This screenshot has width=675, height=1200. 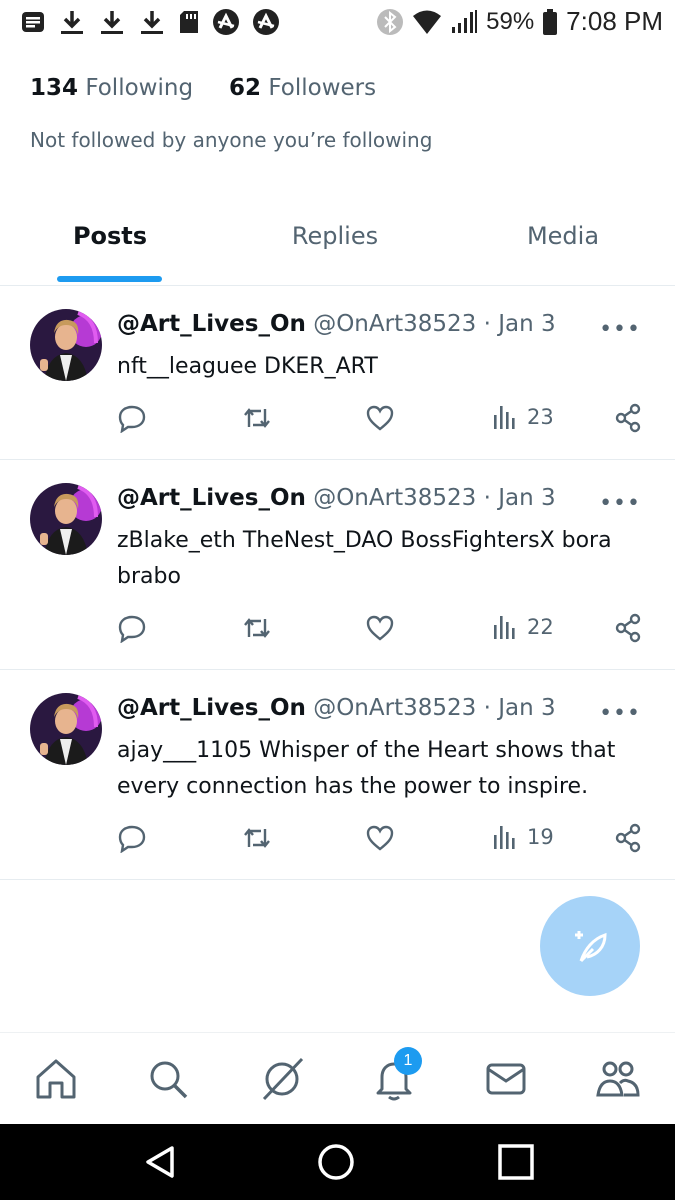 What do you see at coordinates (465, 21) in the screenshot?
I see `signal-icon` at bounding box center [465, 21].